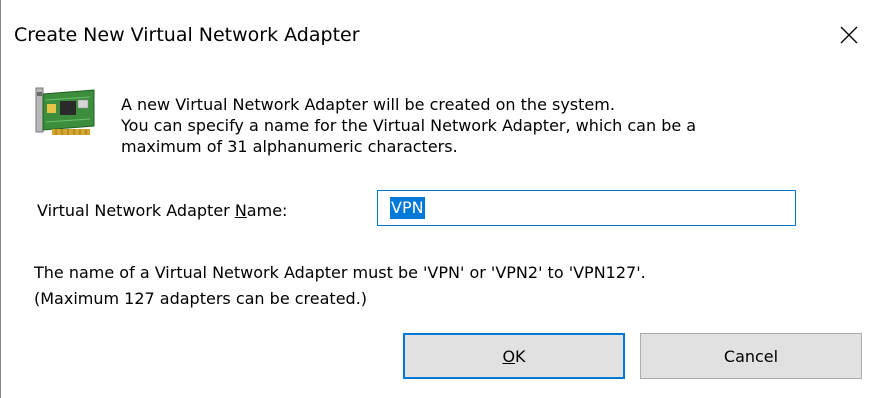  What do you see at coordinates (586, 208) in the screenshot?
I see `adapter-name-input: VPN` at bounding box center [586, 208].